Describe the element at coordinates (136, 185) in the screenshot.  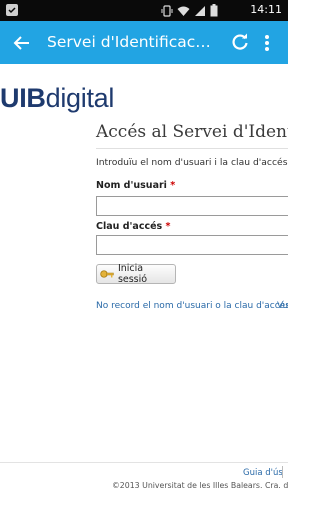
I see `username-label: Nom d'usuari *` at that location.